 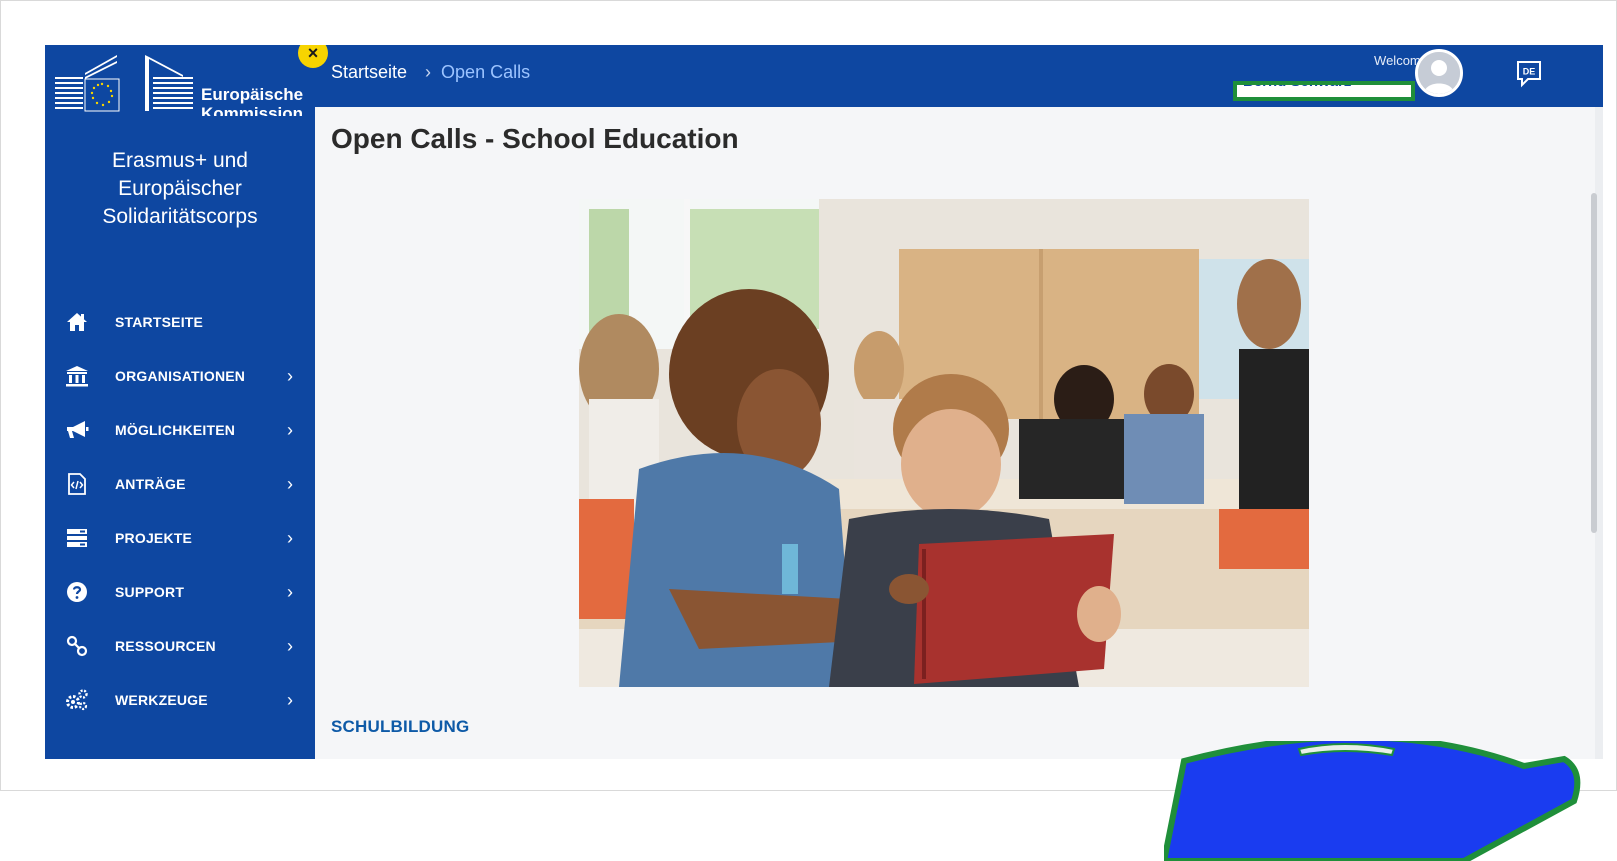 I want to click on sidebar-item-label: WERKZEUGE, so click(x=161, y=700).